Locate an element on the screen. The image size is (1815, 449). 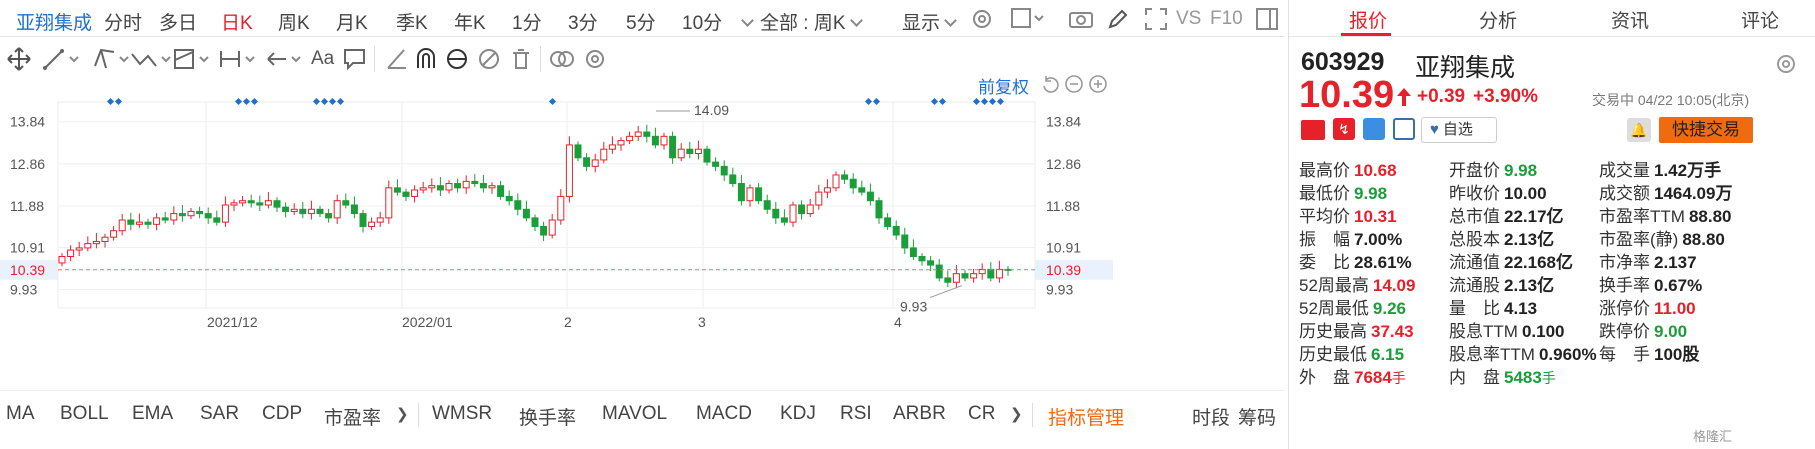
comment-icon is located at coordinates (355, 59).